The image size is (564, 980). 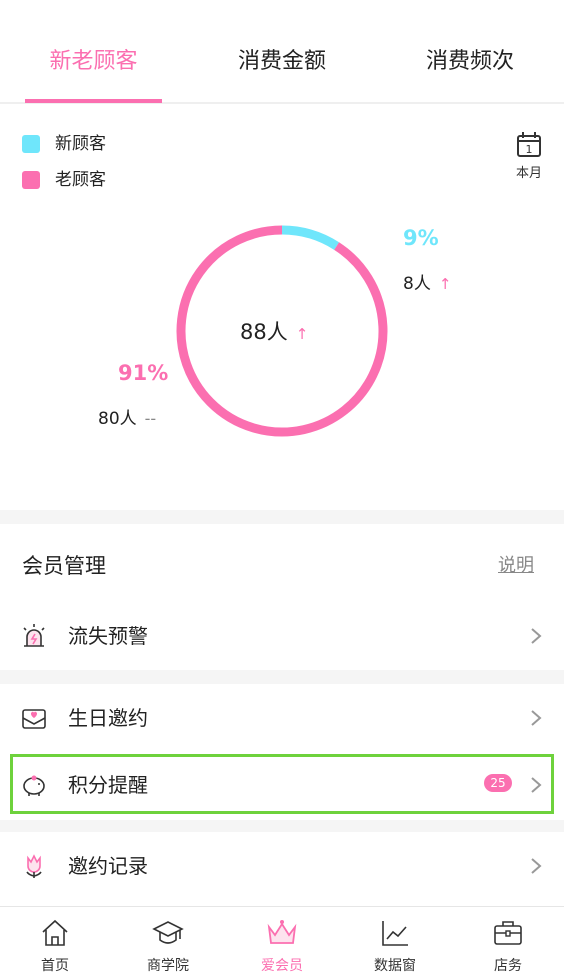 I want to click on new-customer-count: 8人 ↑, so click(x=427, y=281).